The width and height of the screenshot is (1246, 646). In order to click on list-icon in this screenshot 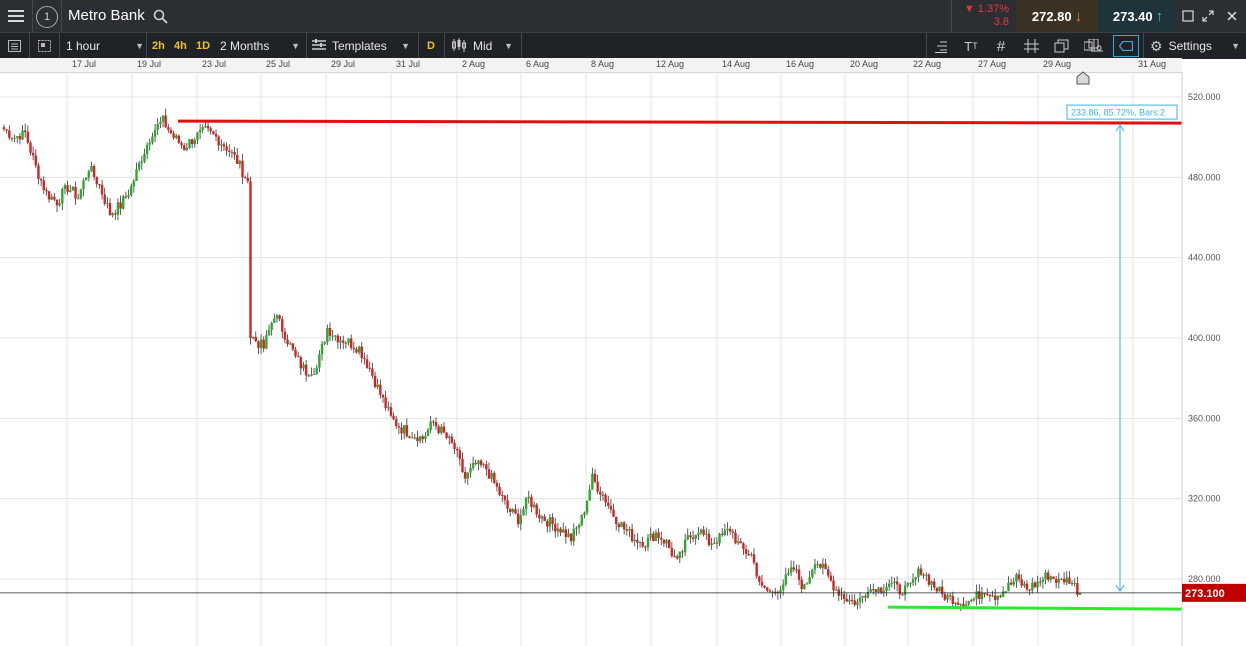, I will do `click(14, 46)`.